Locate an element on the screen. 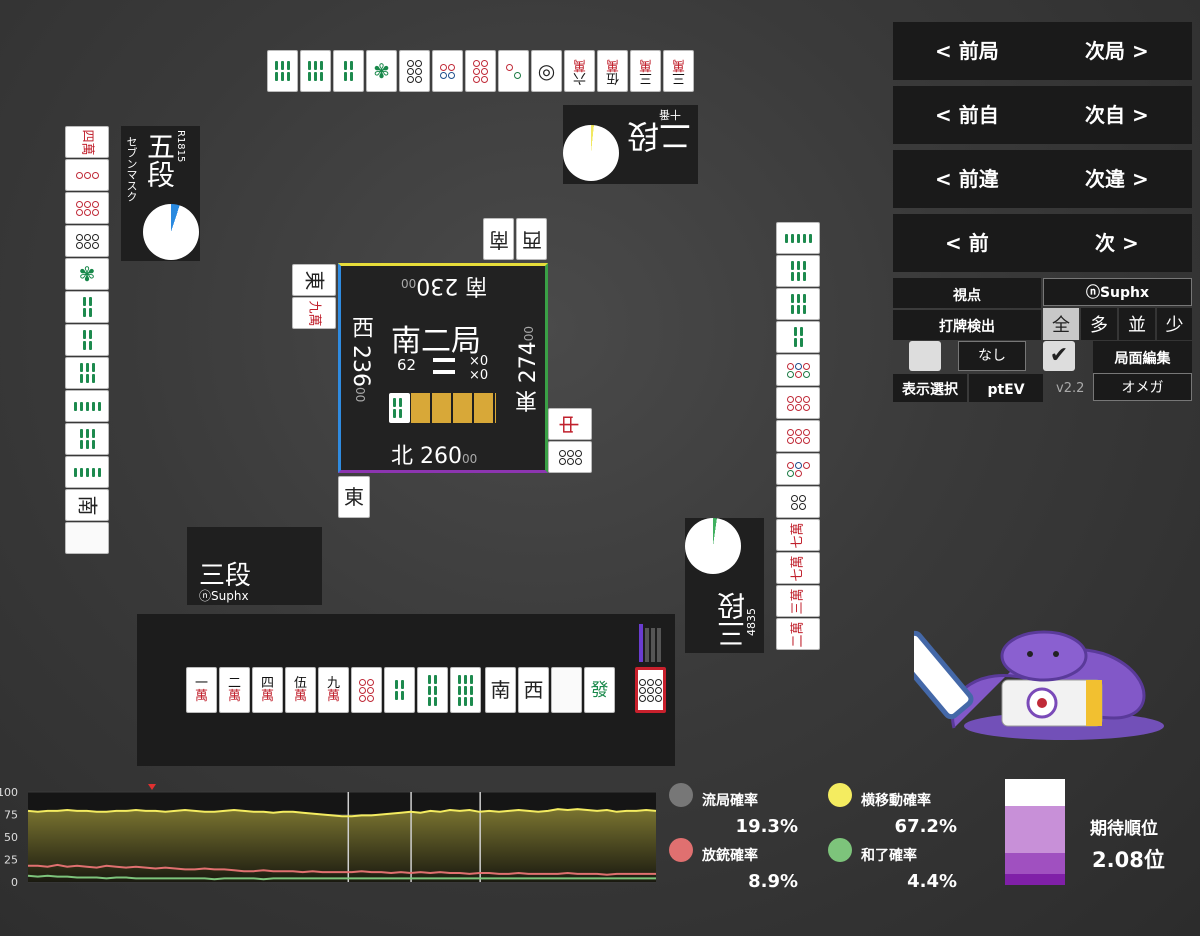  hand-tile-drawn is located at coordinates (650, 690).